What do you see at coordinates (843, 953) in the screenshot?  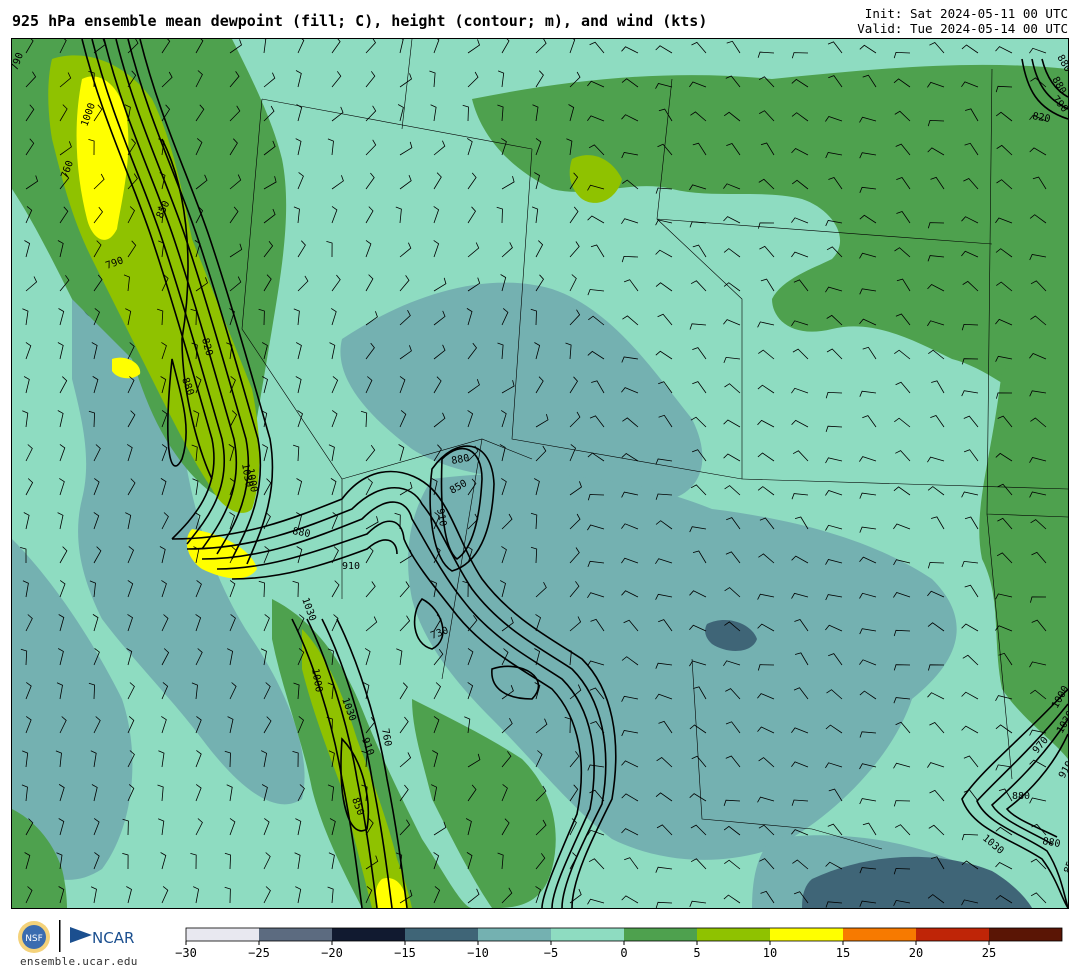 I see `colorbar-tick-label: 15` at bounding box center [843, 953].